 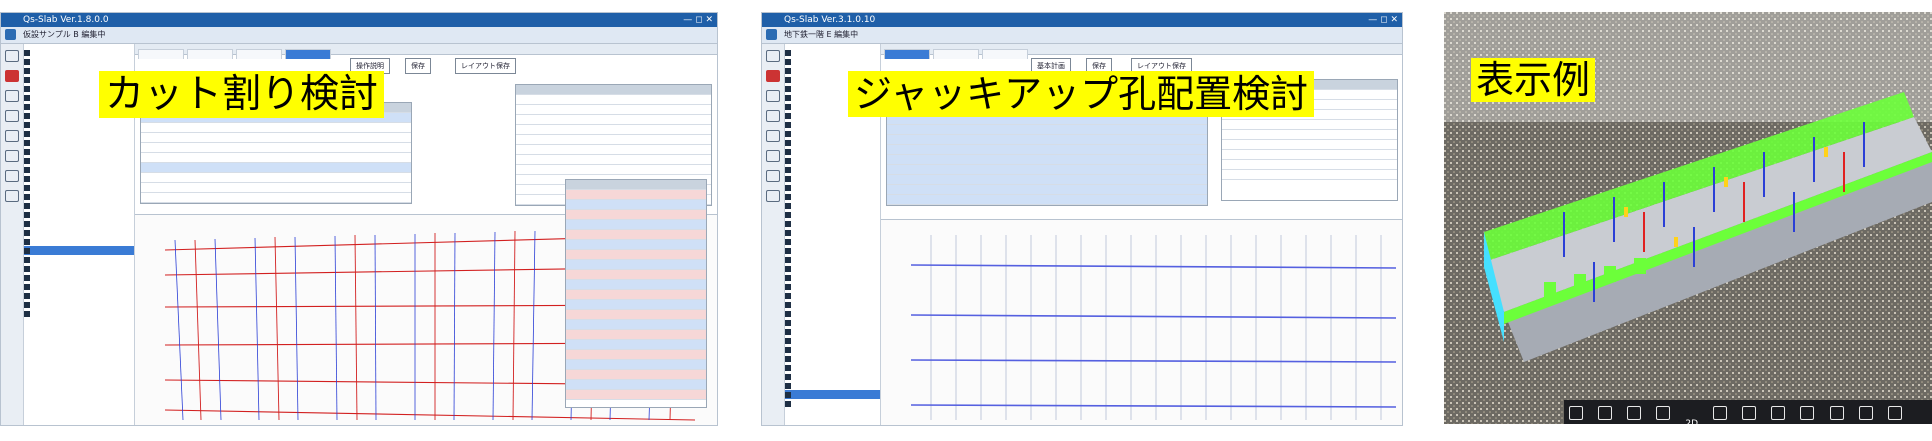 What do you see at coordinates (1141, 322) in the screenshot?
I see `plan-drawing` at bounding box center [1141, 322].